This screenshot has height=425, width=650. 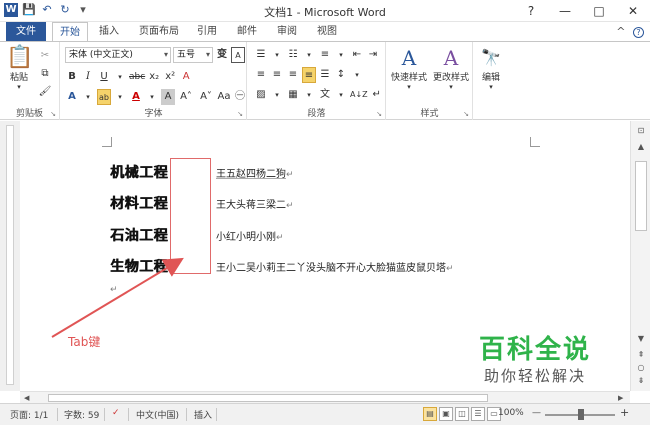 What do you see at coordinates (104, 97) in the screenshot?
I see `highlight-button: ab` at bounding box center [104, 97].